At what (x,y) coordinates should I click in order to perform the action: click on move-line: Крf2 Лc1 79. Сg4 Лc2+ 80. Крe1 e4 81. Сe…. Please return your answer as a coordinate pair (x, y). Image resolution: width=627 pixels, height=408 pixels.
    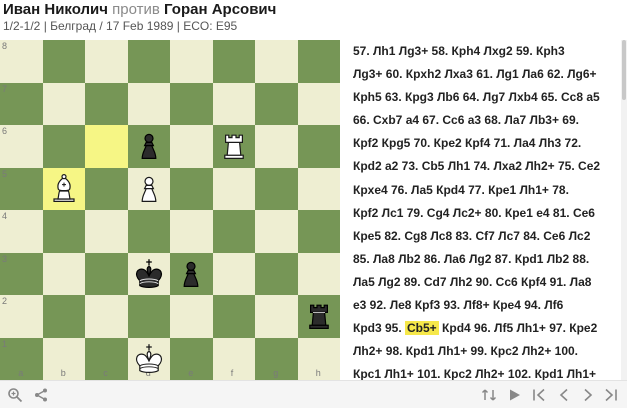
    Looking at the image, I should click on (484, 213).